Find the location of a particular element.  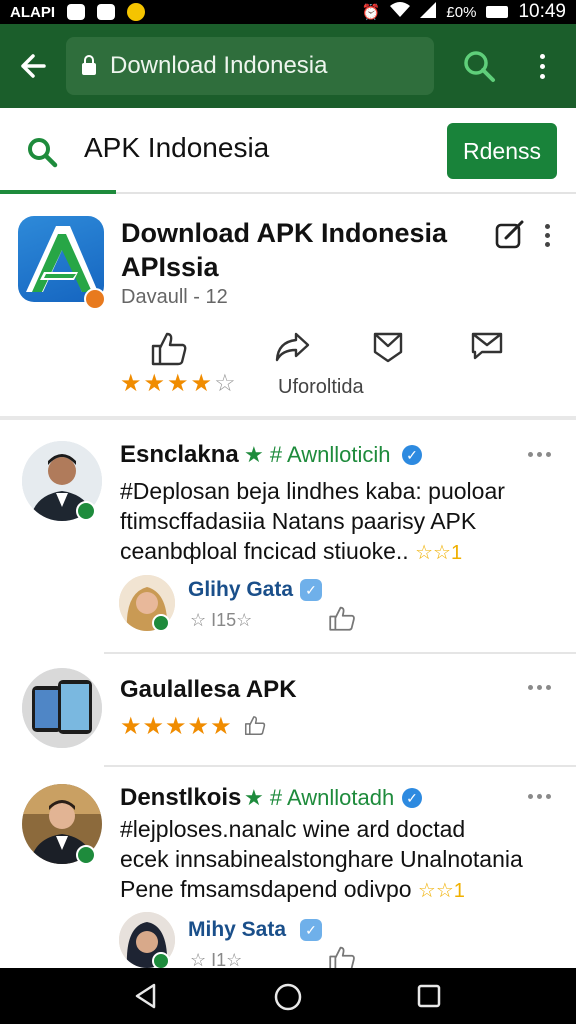

post-rating-stars: ★★★★★ is located at coordinates (176, 726).